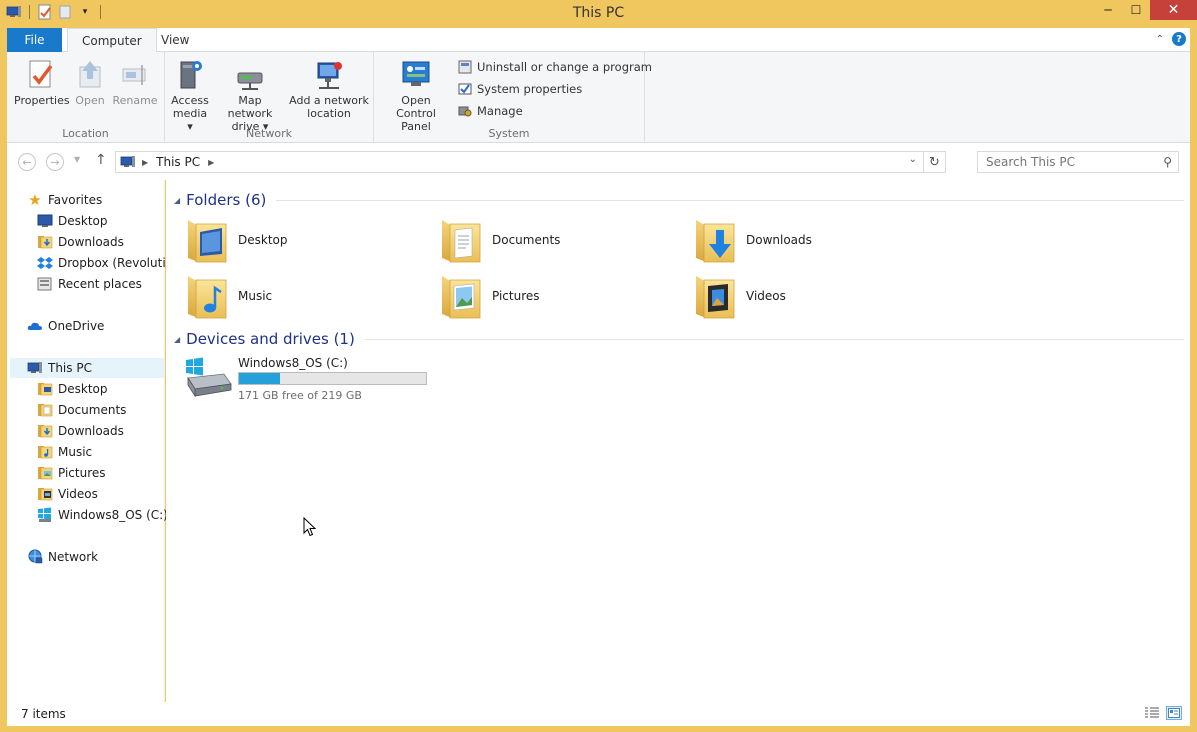 This screenshot has height=732, width=1197. Describe the element at coordinates (1136, 10) in the screenshot. I see `maximize-button: ☐` at that location.